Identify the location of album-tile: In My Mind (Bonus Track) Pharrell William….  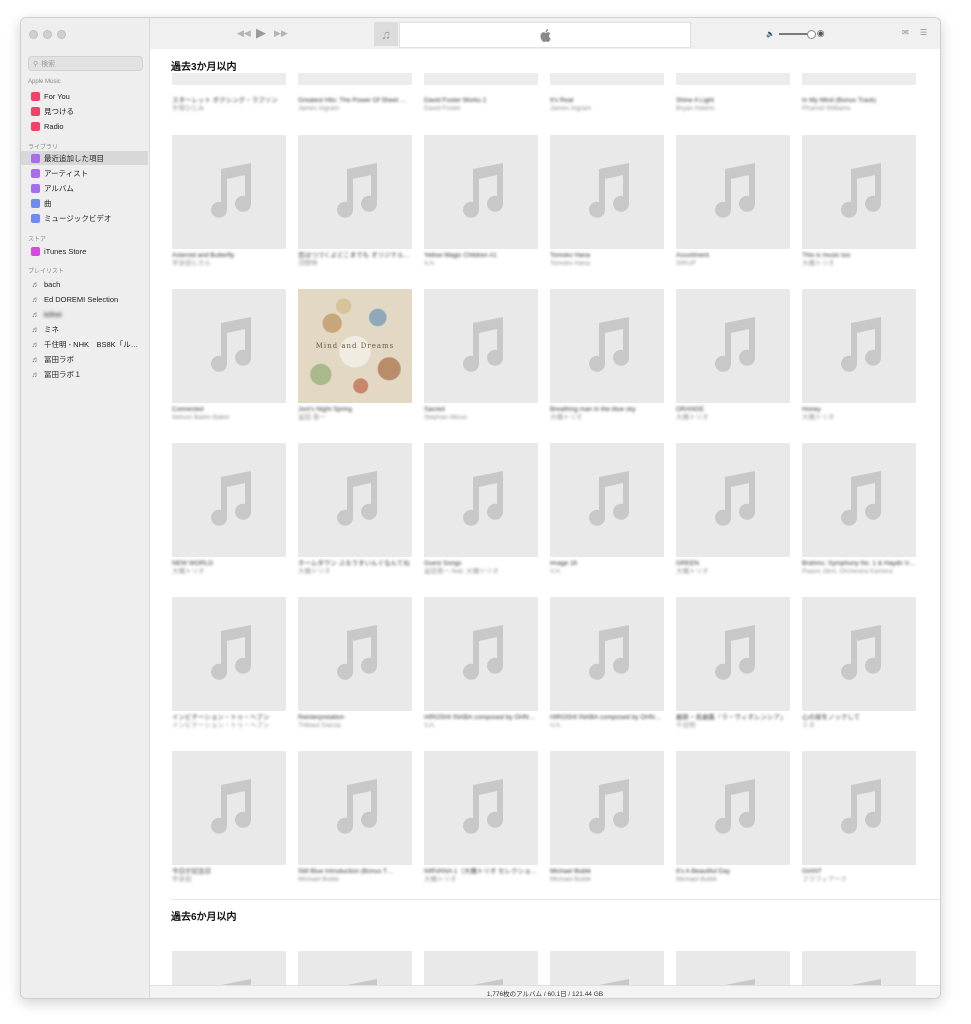
(859, 103).